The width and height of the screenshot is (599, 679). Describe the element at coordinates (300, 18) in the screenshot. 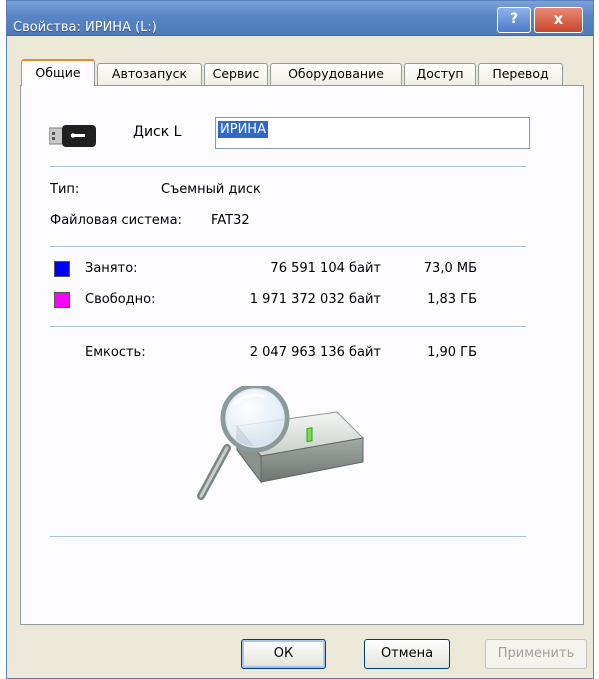

I see `title-bar: Свойства: ИРИНА (L:) ? x` at that location.